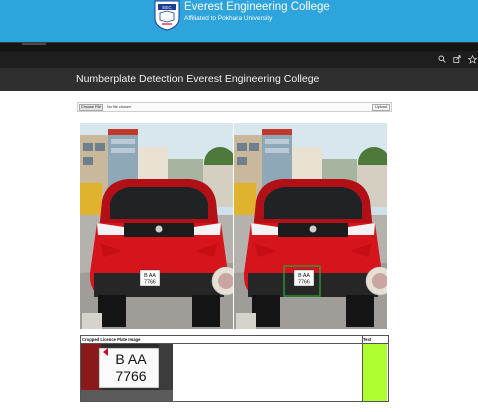 The image size is (478, 412). I want to click on browser-tab-strip, so click(239, 46).